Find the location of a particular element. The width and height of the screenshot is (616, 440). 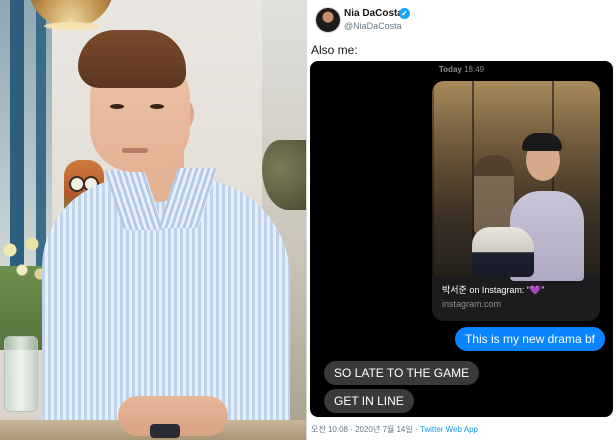

tweet-text: Also me: is located at coordinates (334, 50).